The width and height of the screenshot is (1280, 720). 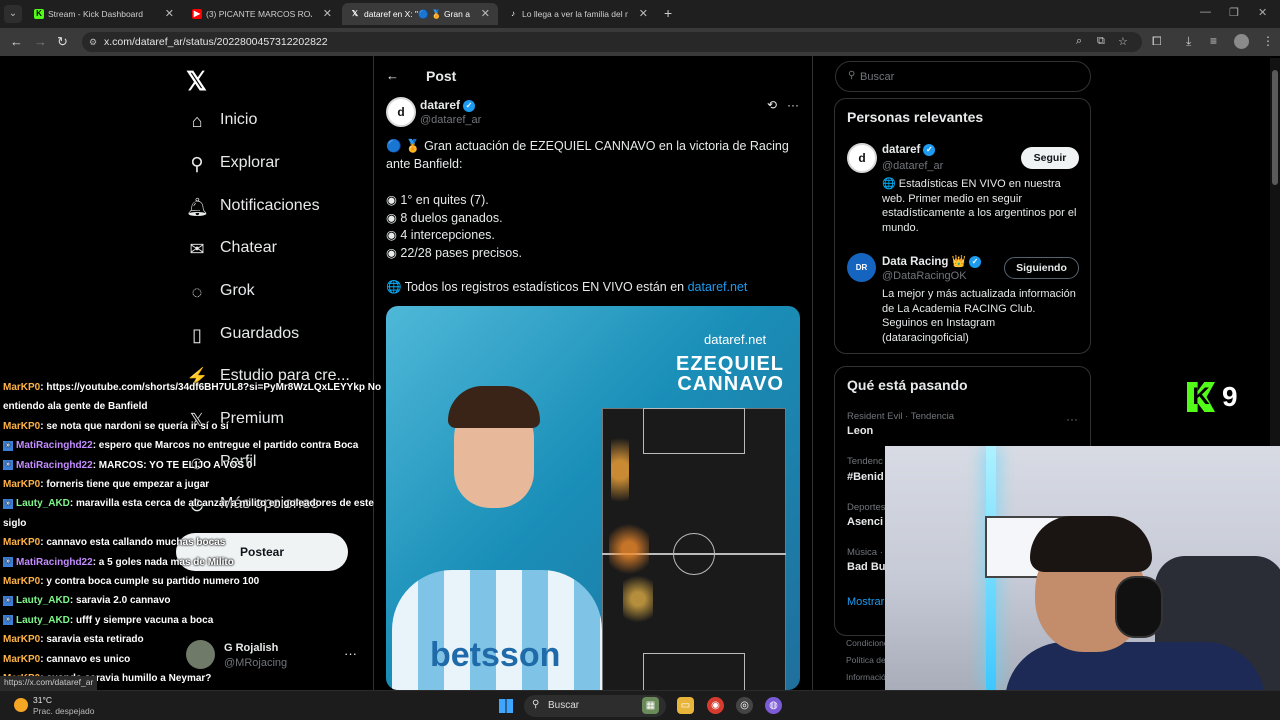 I want to click on x-logo-icon: 𝕏, so click(x=196, y=81).